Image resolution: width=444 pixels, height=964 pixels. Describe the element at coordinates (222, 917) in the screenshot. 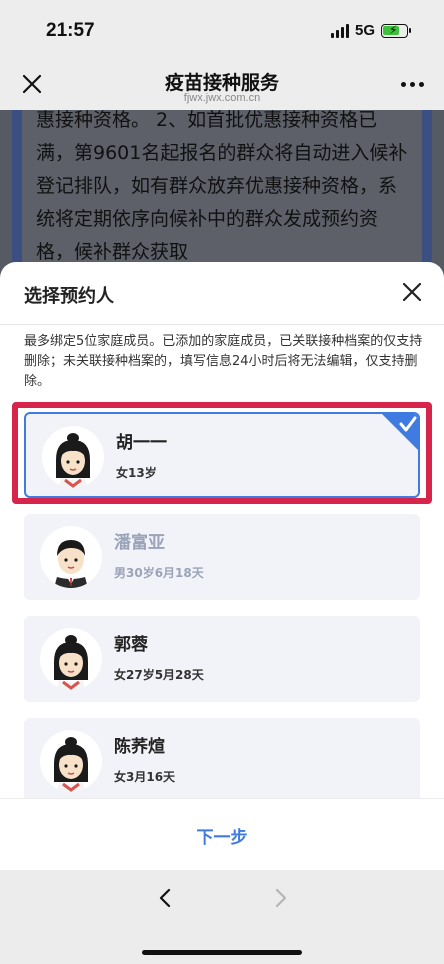

I see `browser-toolbar` at that location.